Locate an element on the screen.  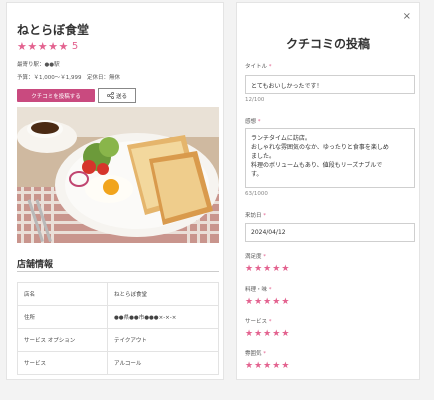
satisfaction-rating: ★ ★ ★ ★ ★ is located at coordinates (267, 269).